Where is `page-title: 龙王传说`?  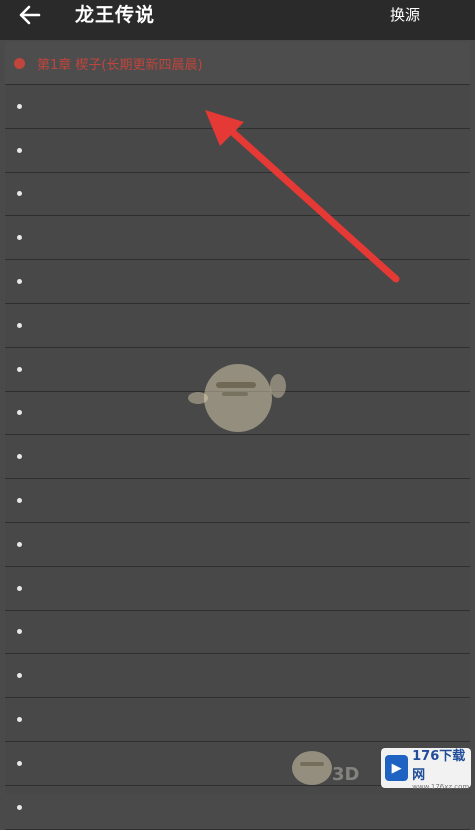 page-title: 龙王传说 is located at coordinates (115, 15).